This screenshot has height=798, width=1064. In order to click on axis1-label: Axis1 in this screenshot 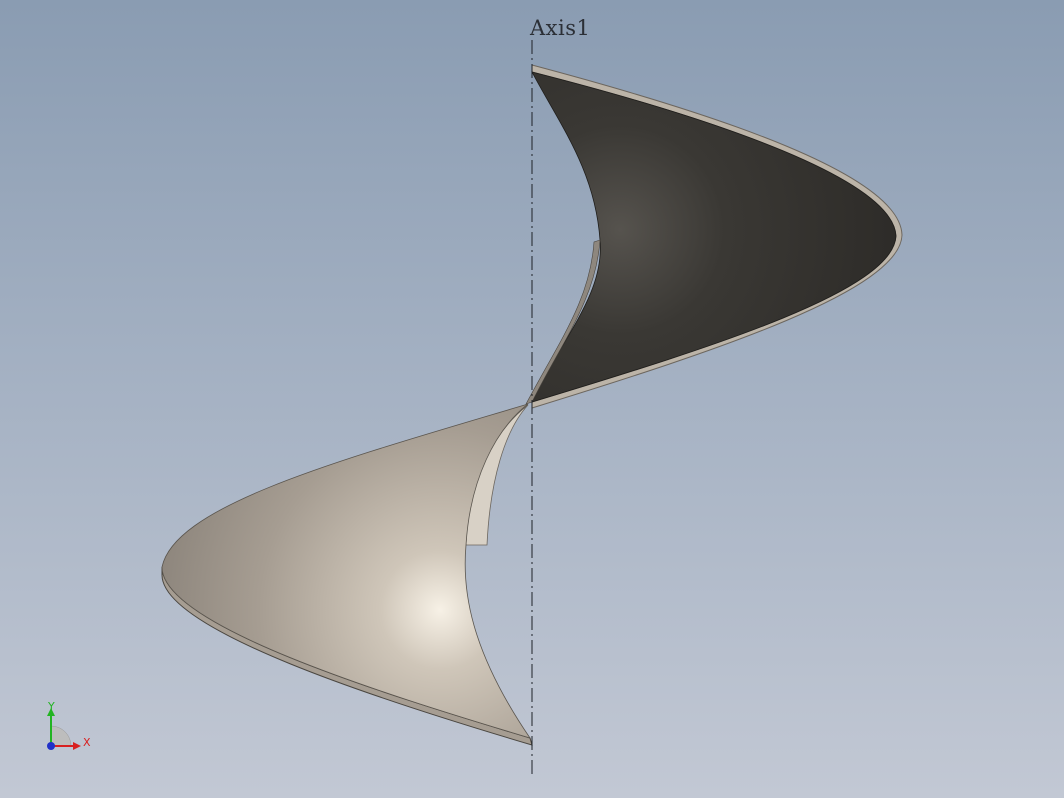, I will do `click(560, 28)`.